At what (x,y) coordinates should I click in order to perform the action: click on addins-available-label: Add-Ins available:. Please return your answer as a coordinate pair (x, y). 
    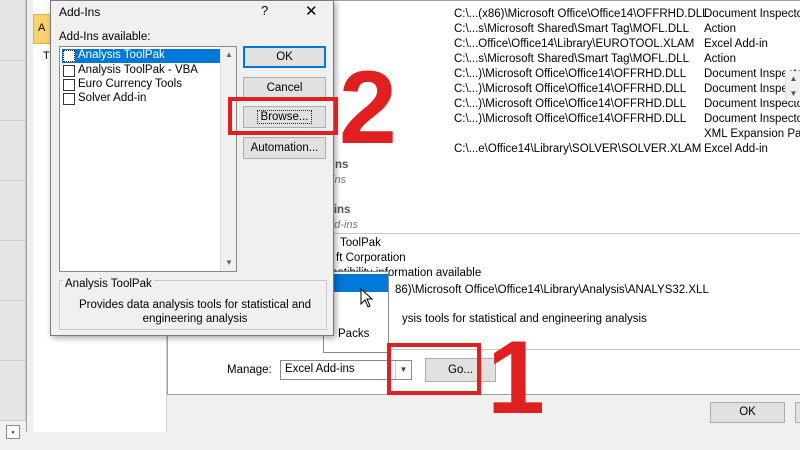
    Looking at the image, I should click on (105, 37).